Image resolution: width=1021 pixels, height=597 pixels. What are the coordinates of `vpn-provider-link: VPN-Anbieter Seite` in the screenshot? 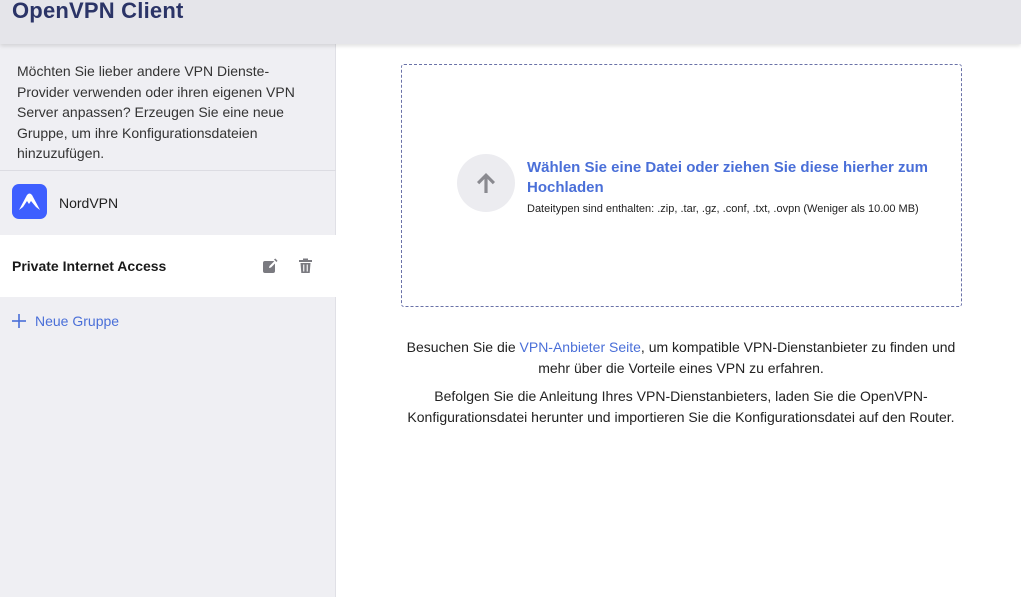 It's located at (580, 347).